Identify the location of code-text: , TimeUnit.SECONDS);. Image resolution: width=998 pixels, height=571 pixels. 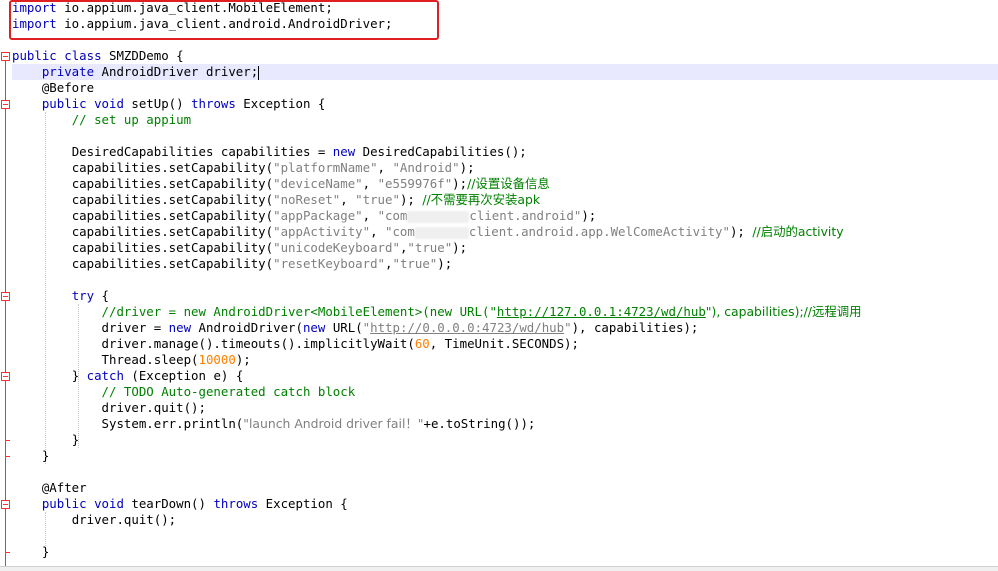
(504, 343).